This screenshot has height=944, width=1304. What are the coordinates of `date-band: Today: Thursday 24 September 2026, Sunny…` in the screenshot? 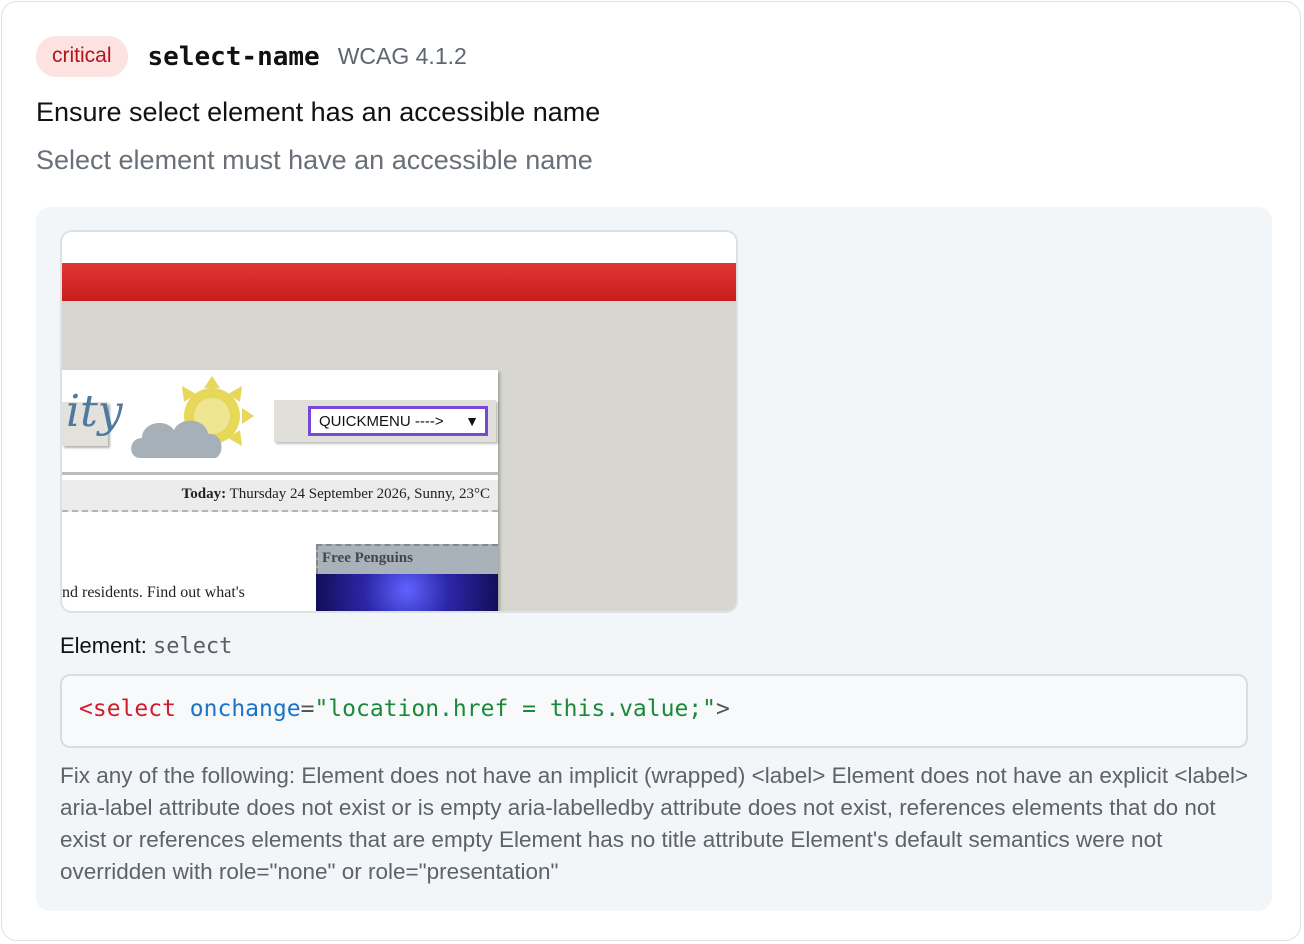 It's located at (280, 496).